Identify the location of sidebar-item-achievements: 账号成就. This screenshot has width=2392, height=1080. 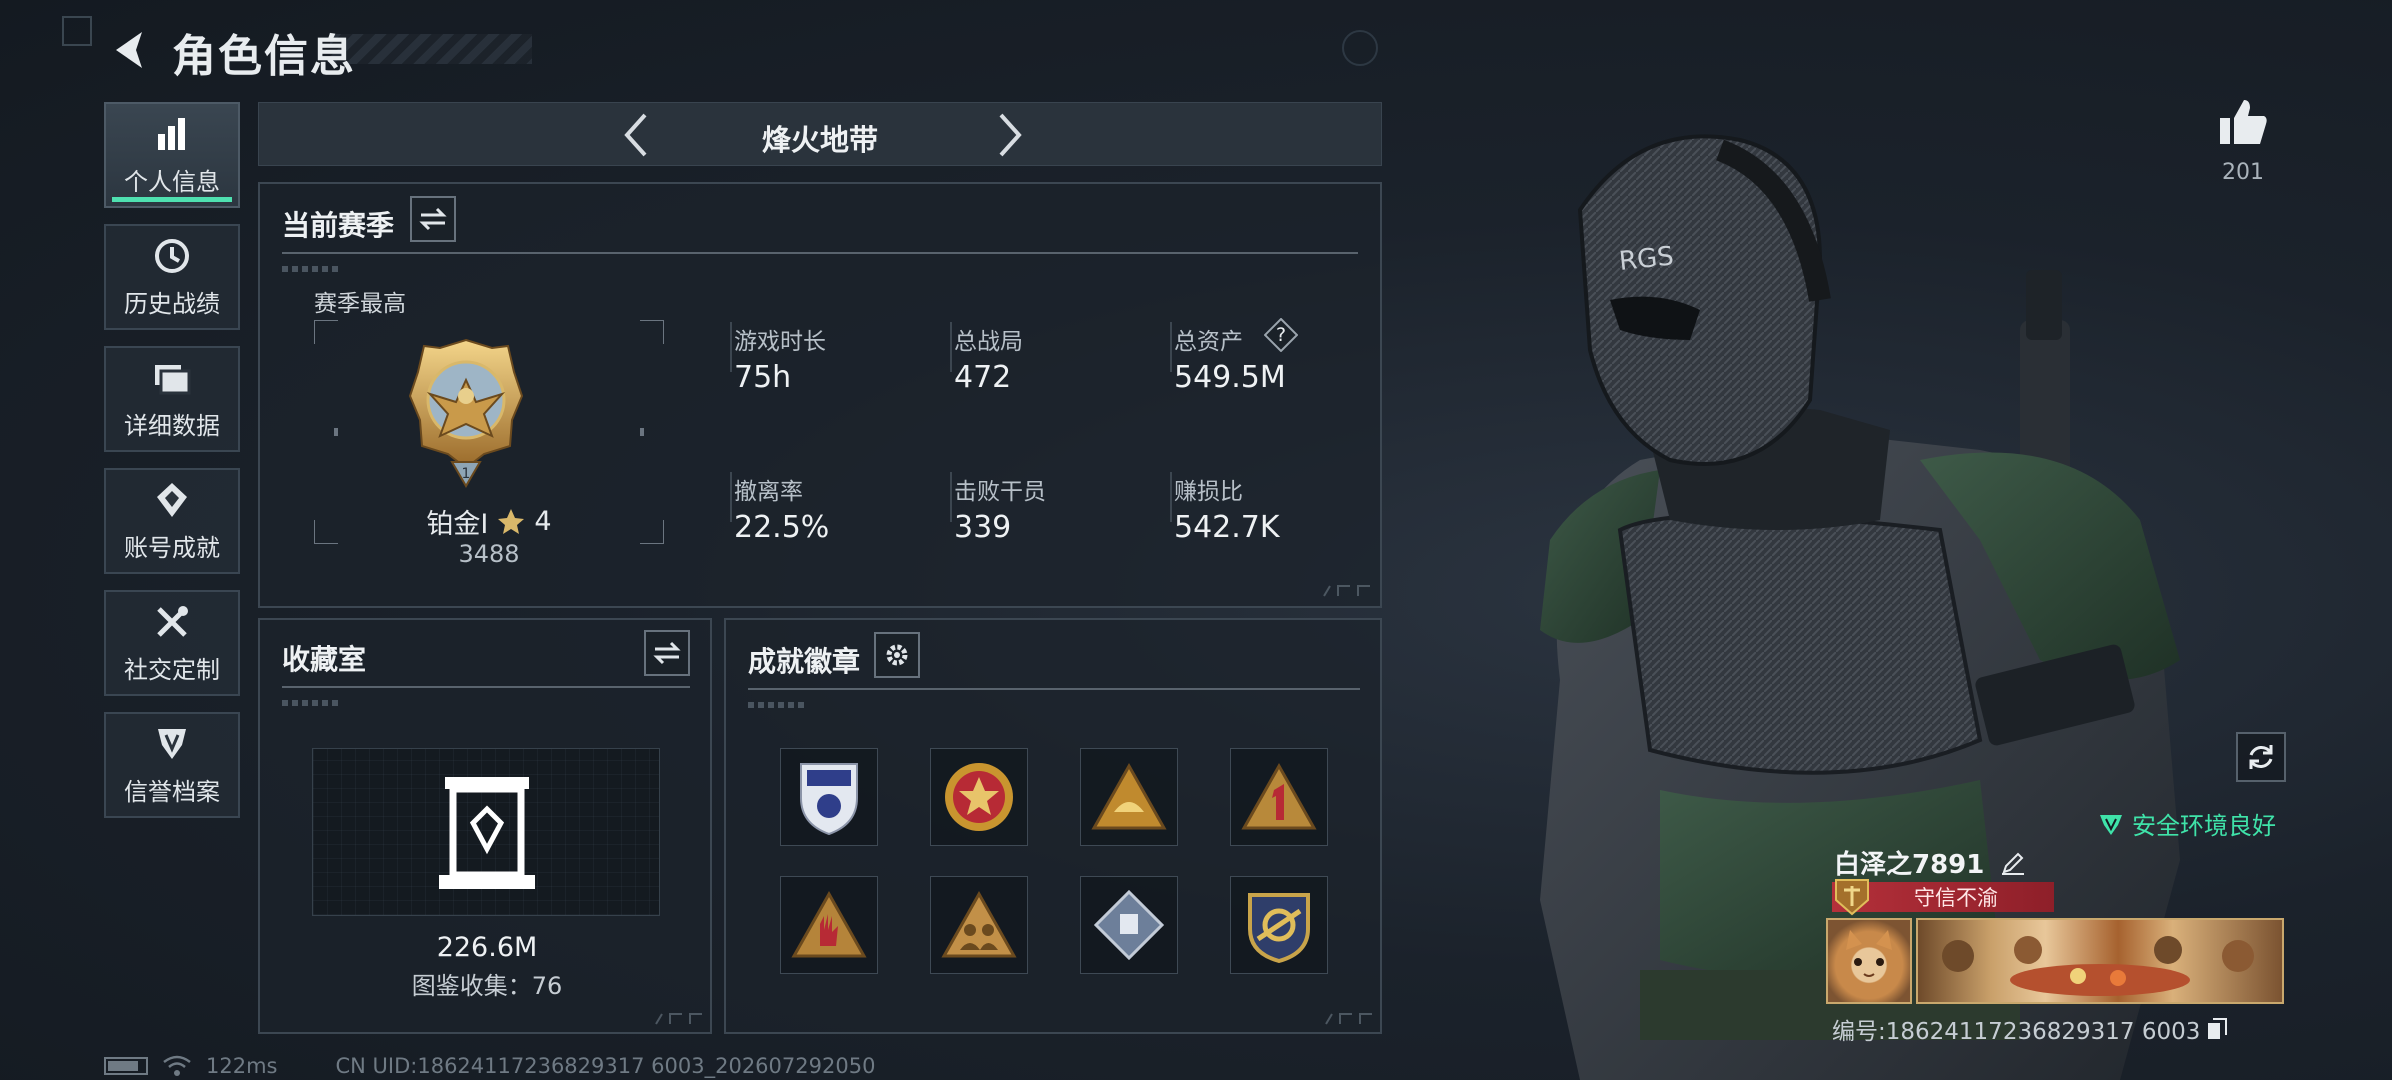
(172, 521).